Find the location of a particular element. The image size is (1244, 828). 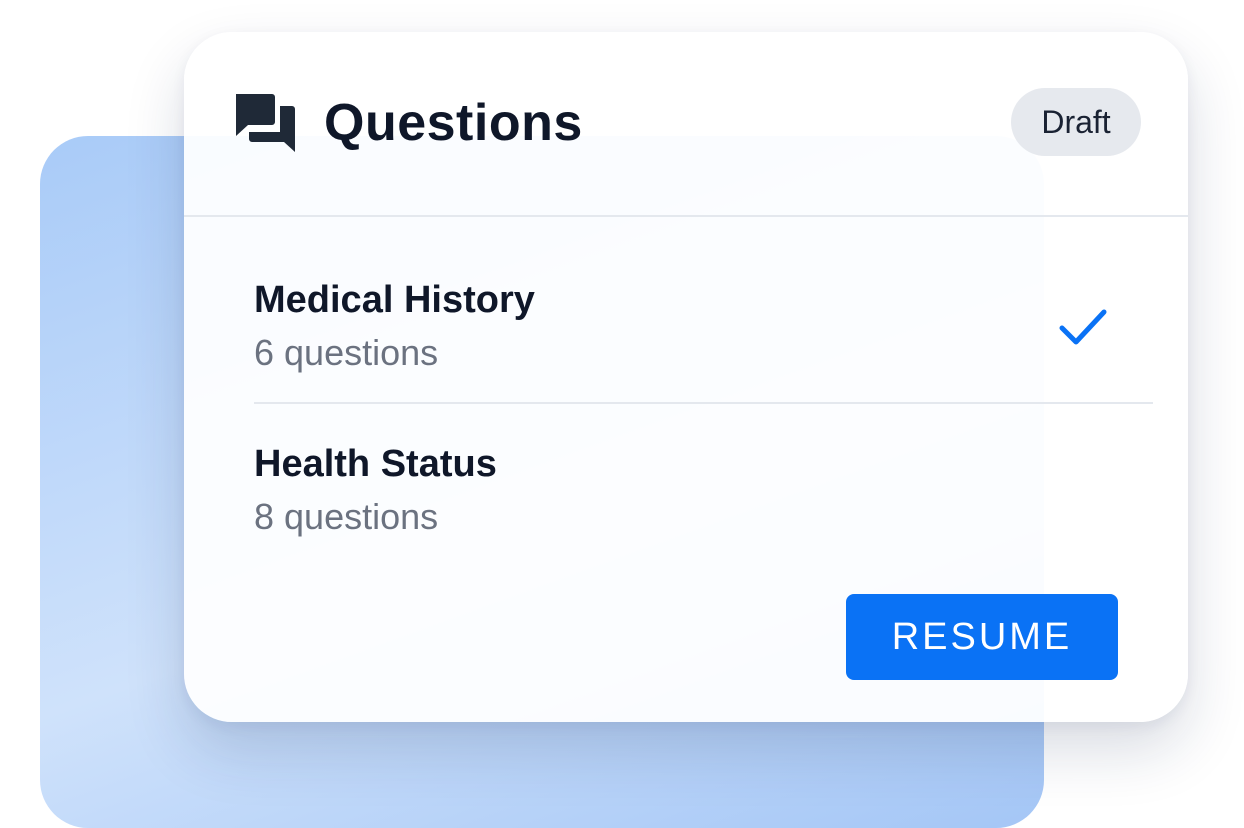

section-question-count: 8 questions is located at coordinates (346, 516).